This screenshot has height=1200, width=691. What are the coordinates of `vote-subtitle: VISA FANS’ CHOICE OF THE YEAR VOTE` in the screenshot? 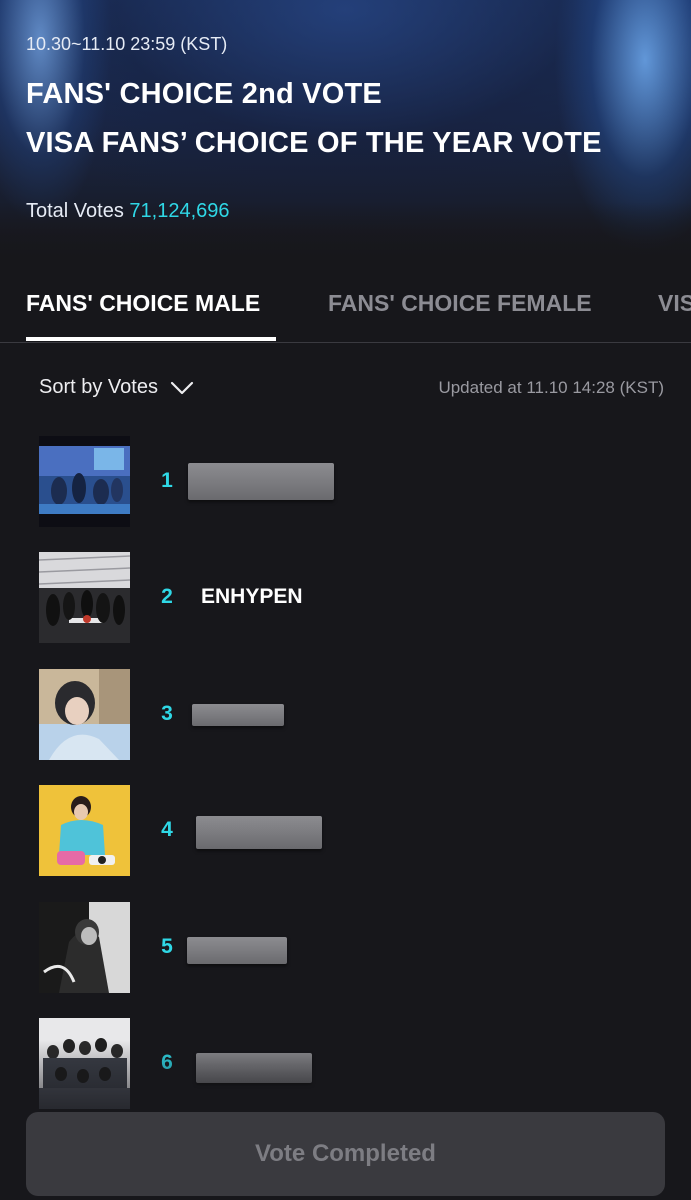 It's located at (314, 143).